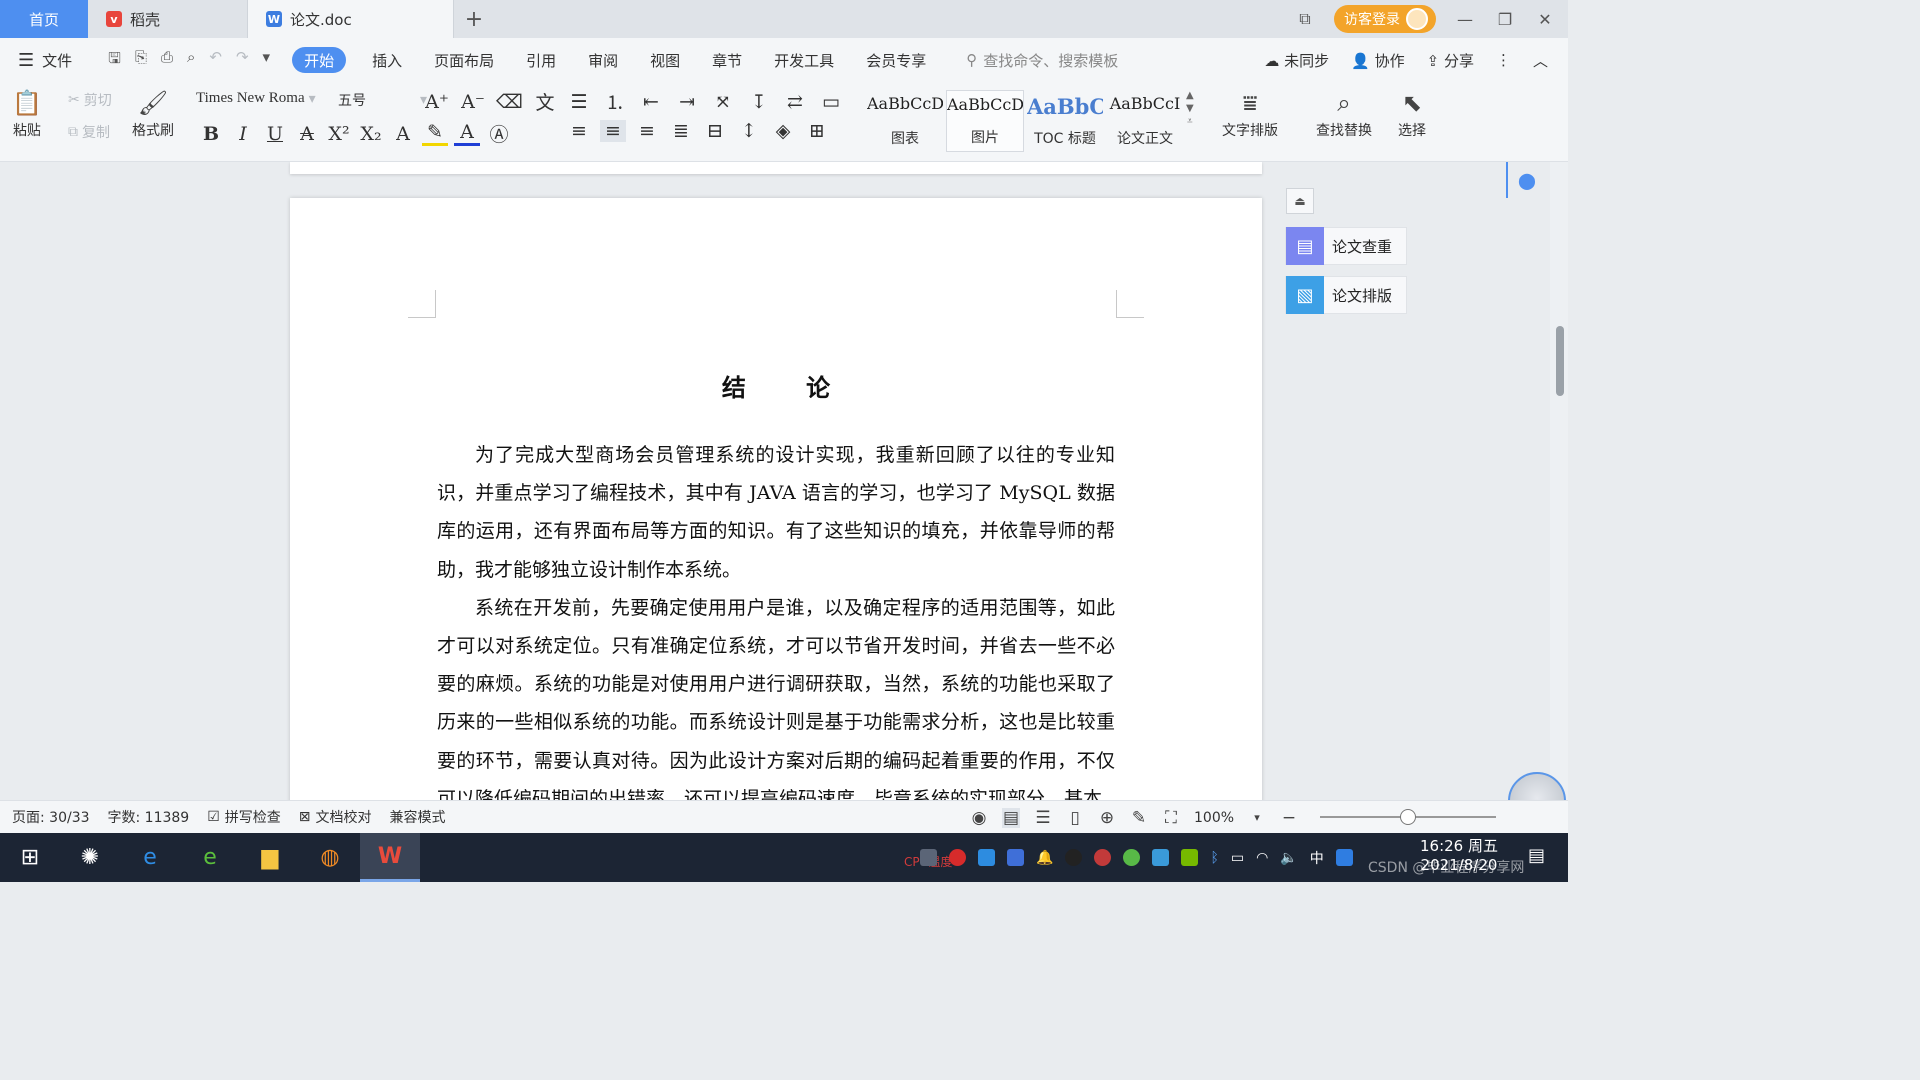  What do you see at coordinates (1317, 858) in the screenshot?
I see `ime-indicator: 中` at bounding box center [1317, 858].